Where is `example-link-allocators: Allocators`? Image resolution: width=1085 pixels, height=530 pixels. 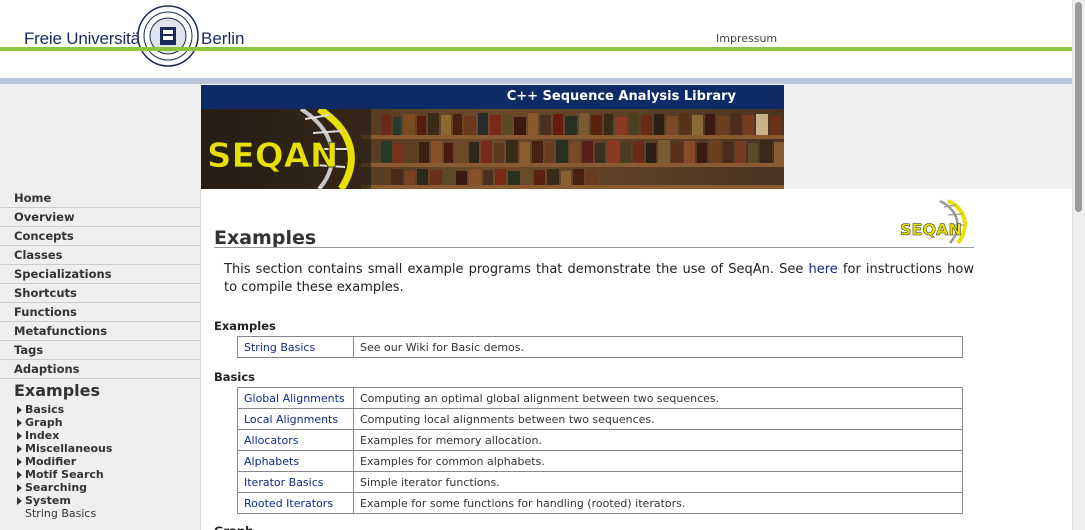
example-link-allocators: Allocators is located at coordinates (295, 440).